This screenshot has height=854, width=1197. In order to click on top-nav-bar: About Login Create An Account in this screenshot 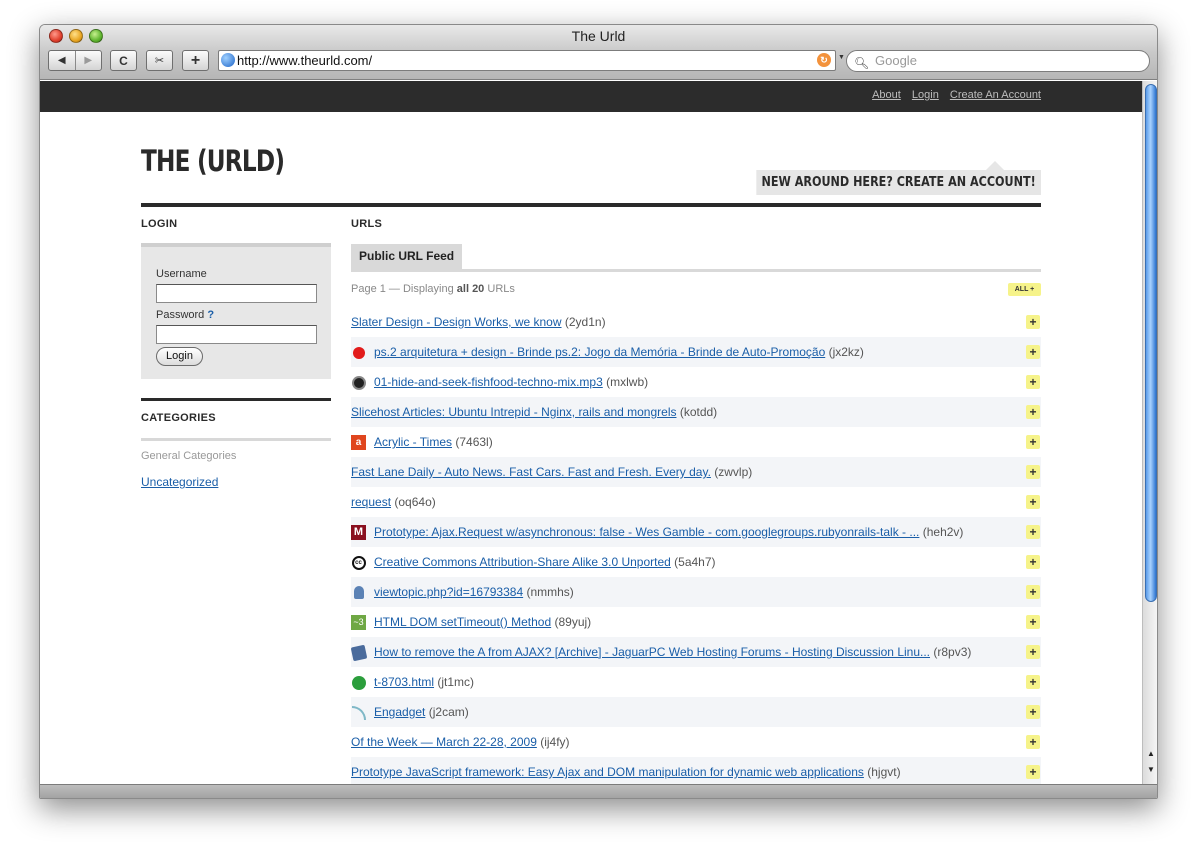, I will do `click(591, 96)`.